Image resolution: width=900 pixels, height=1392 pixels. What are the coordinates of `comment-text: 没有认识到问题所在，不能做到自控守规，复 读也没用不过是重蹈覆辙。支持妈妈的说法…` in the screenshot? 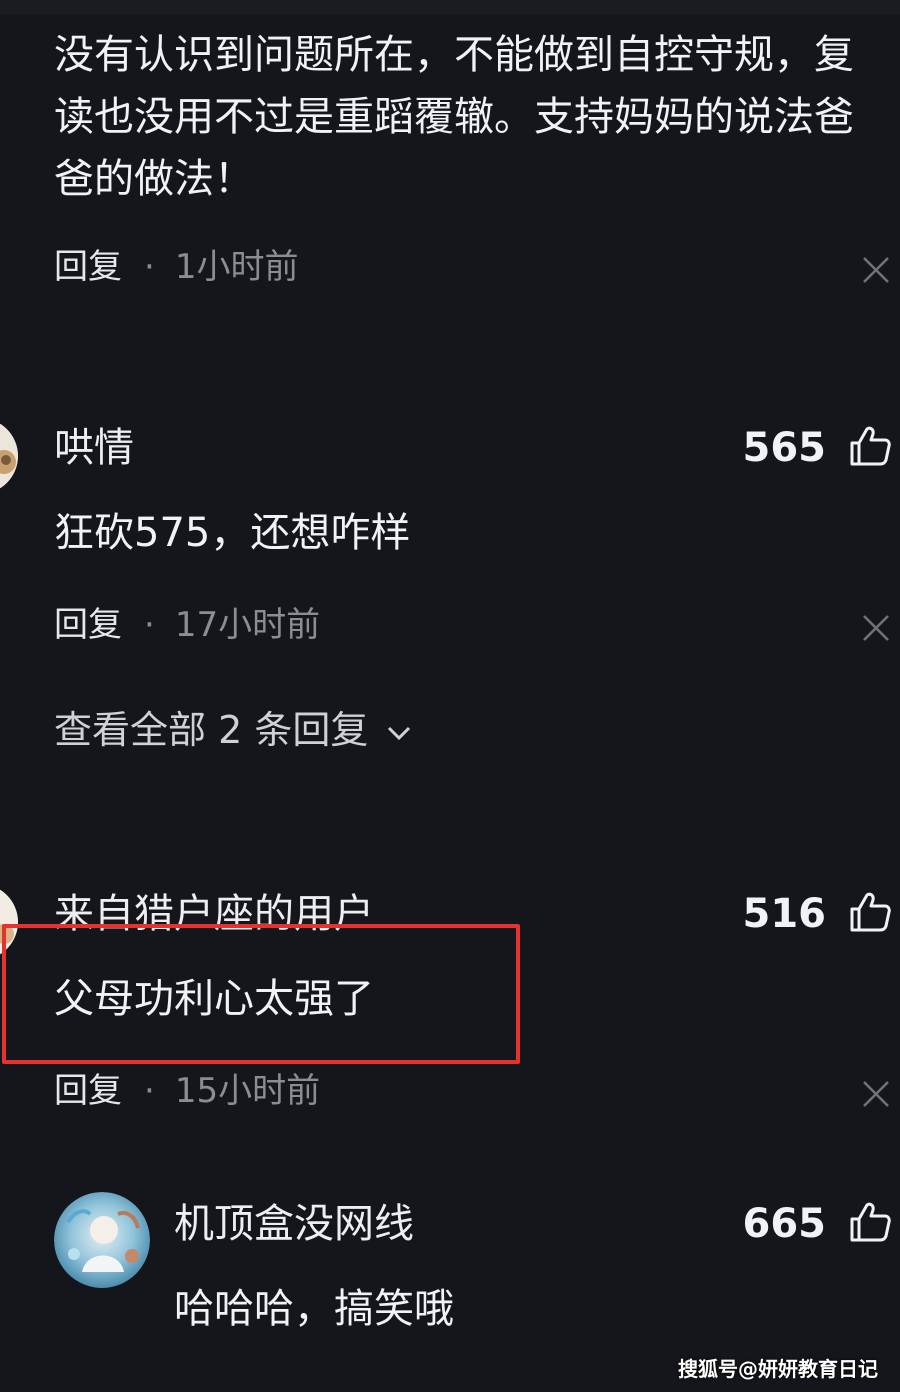 It's located at (477, 117).